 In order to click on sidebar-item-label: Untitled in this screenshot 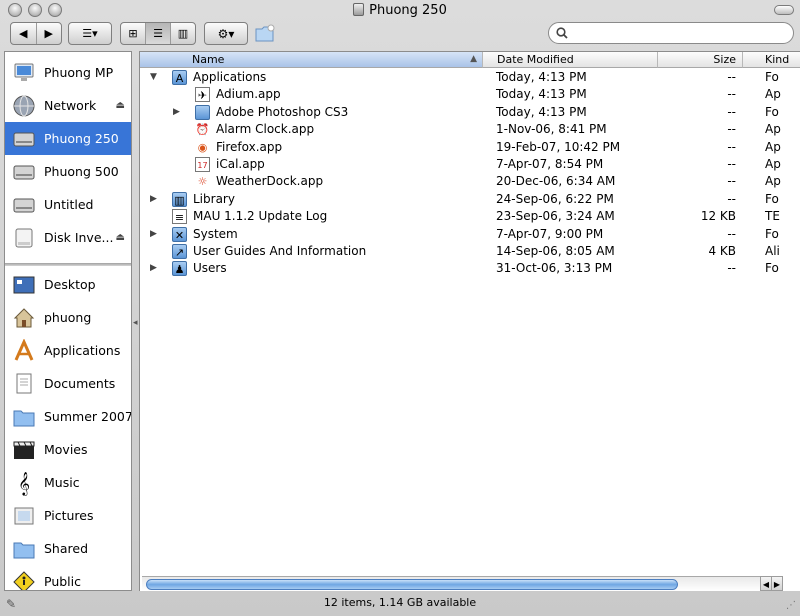, I will do `click(69, 204)`.